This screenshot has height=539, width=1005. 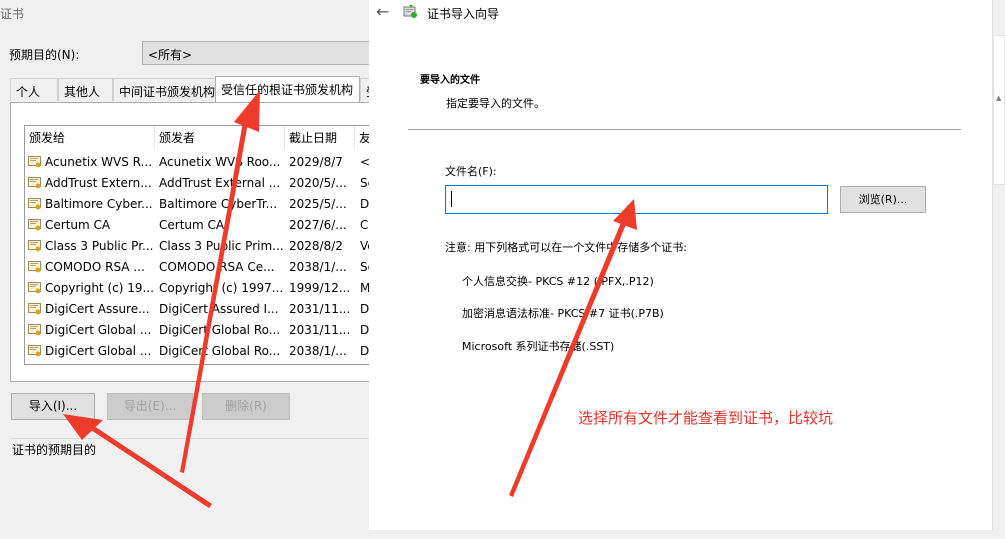 I want to click on header-divider, so click(x=684, y=129).